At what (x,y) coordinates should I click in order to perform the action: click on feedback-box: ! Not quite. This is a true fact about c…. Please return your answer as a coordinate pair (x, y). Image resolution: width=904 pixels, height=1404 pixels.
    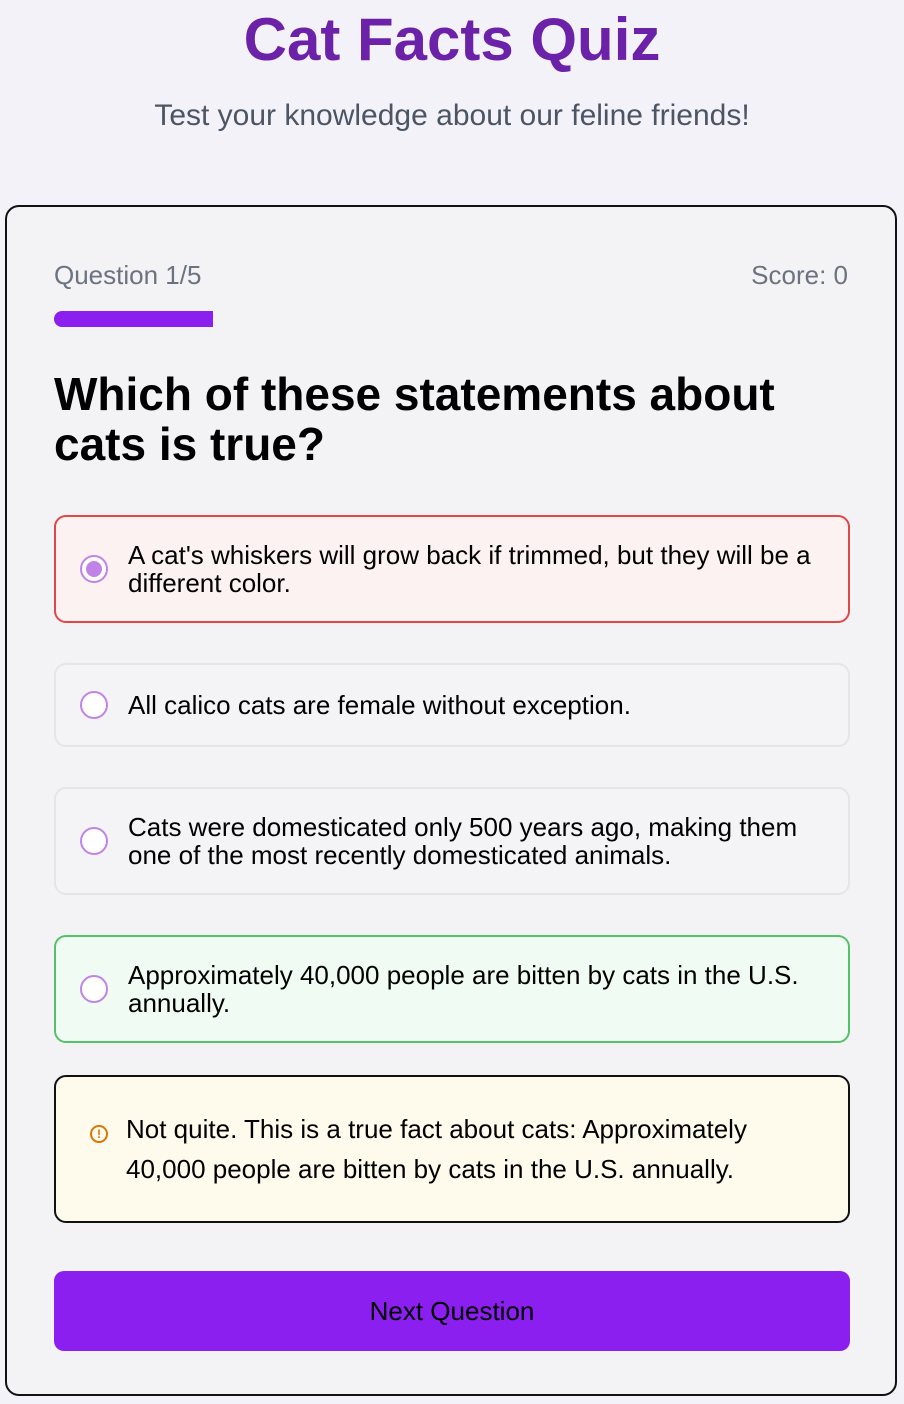
    Looking at the image, I should click on (452, 1149).